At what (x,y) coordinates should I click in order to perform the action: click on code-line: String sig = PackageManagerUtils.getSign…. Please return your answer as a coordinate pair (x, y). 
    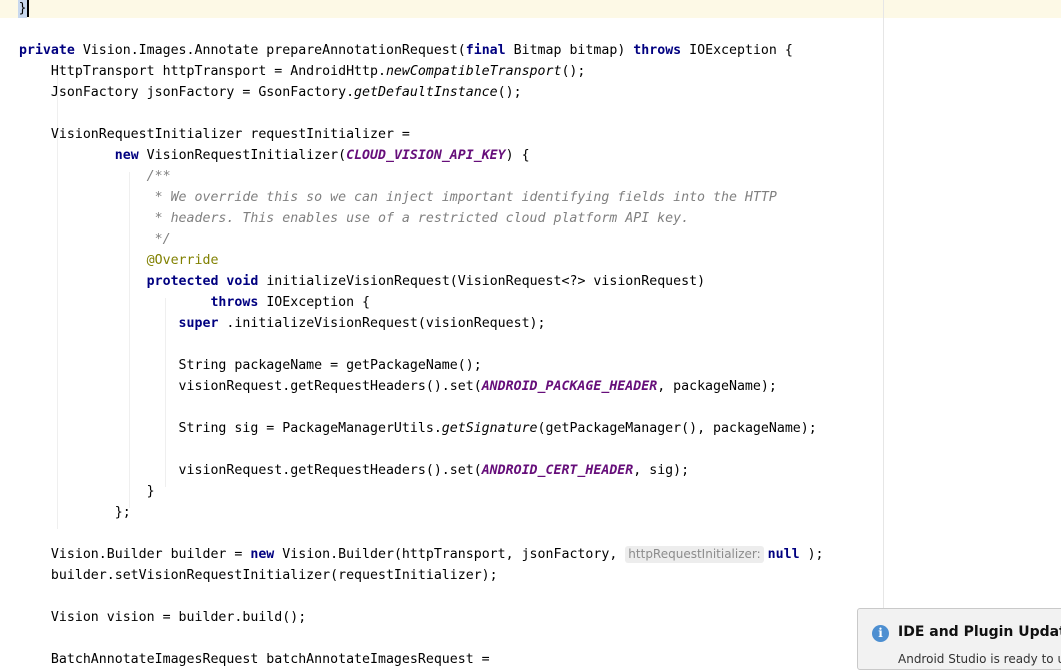
    Looking at the image, I should click on (418, 428).